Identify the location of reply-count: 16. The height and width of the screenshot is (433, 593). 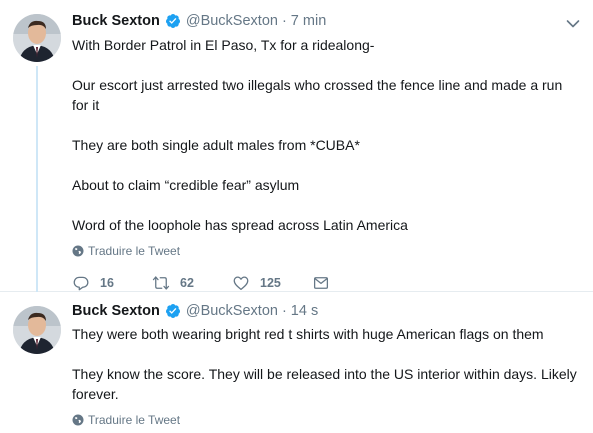
(107, 283).